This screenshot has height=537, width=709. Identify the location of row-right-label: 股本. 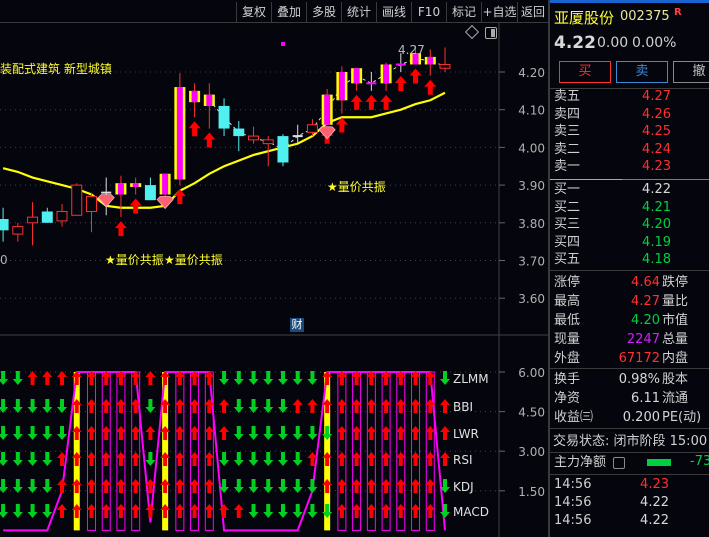
(675, 379).